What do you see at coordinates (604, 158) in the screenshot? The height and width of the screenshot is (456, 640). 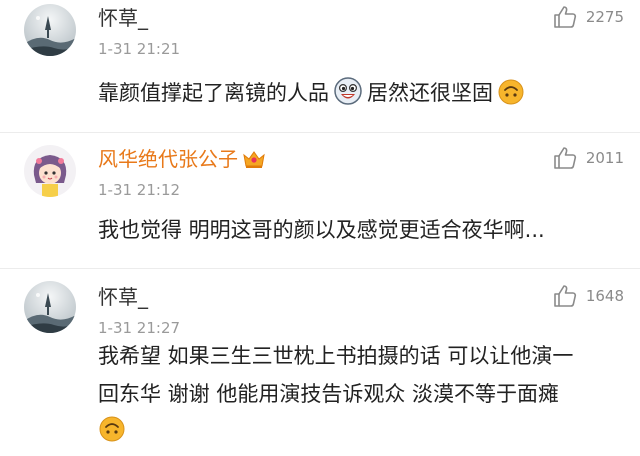 I see `like-count: 2011` at bounding box center [604, 158].